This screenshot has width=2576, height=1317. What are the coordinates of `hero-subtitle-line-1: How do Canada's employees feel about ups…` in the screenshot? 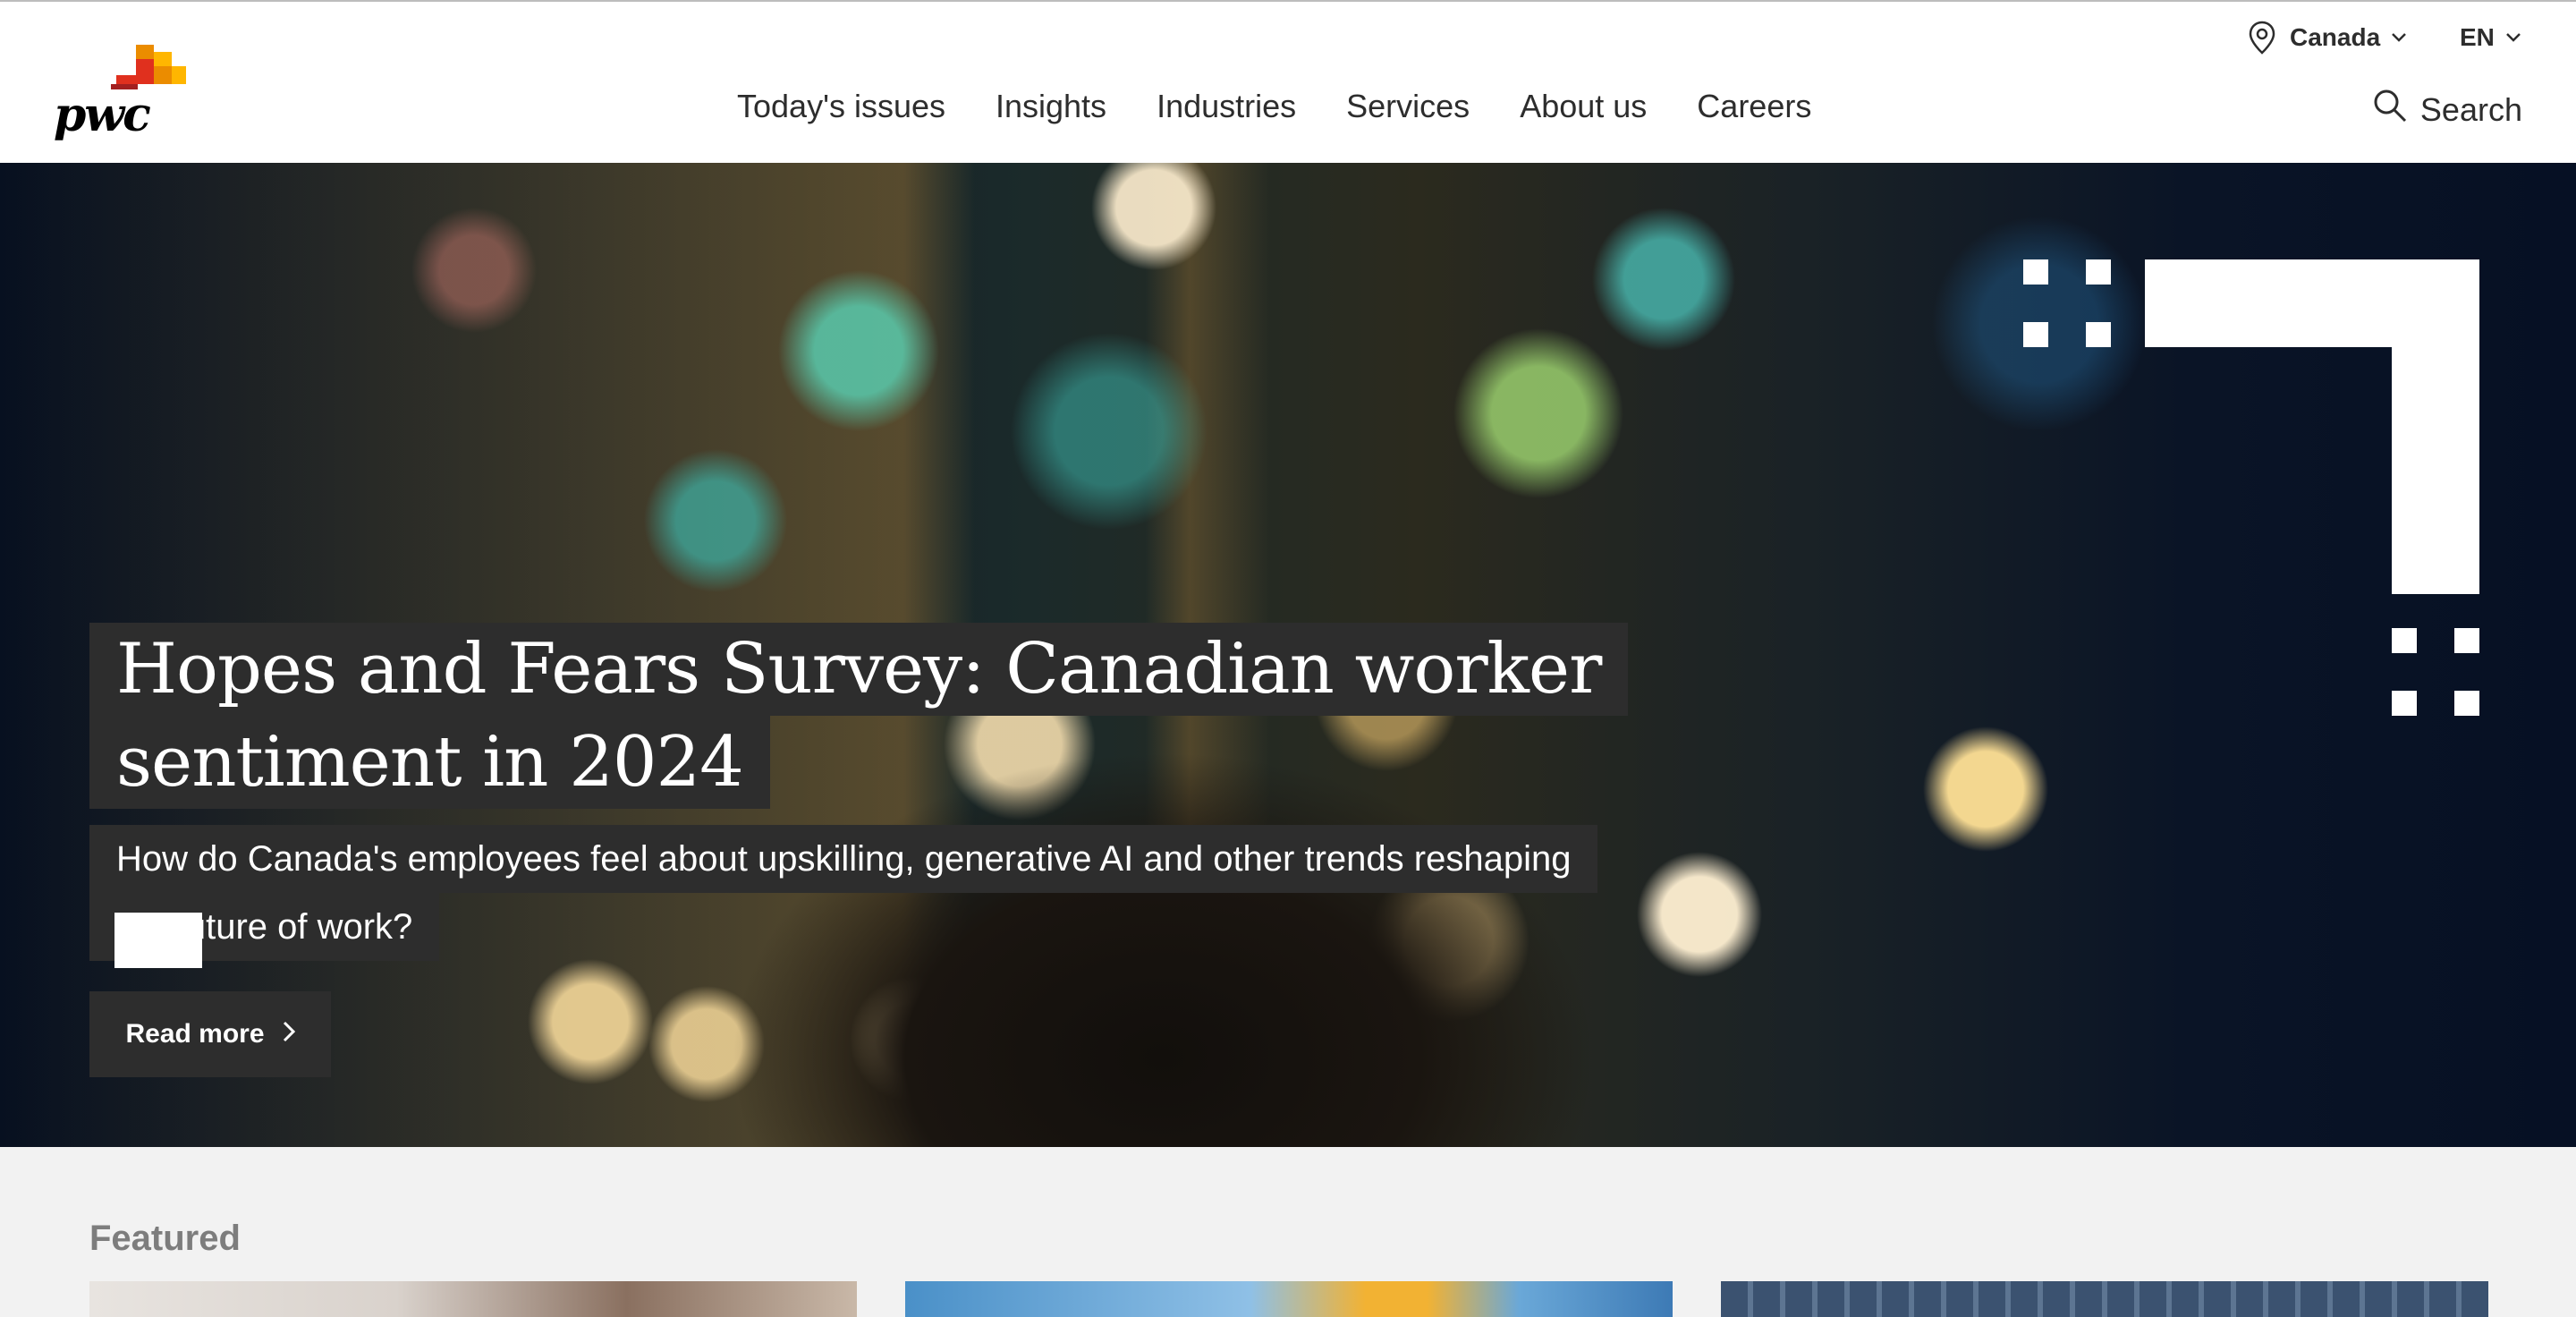 It's located at (843, 859).